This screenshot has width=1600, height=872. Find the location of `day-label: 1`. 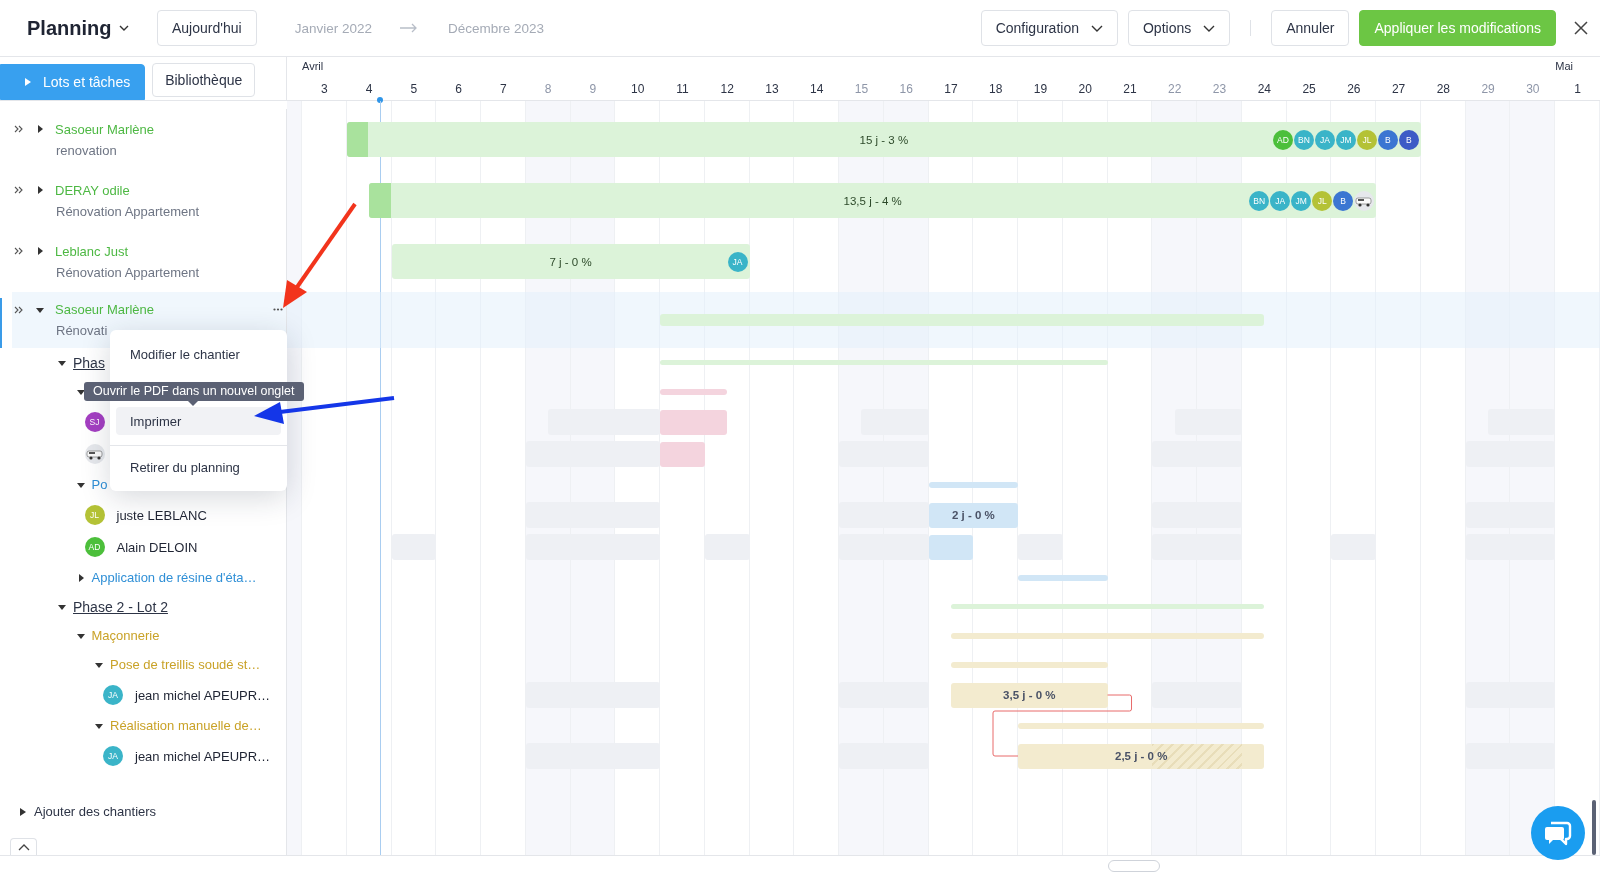

day-label: 1 is located at coordinates (1577, 89).